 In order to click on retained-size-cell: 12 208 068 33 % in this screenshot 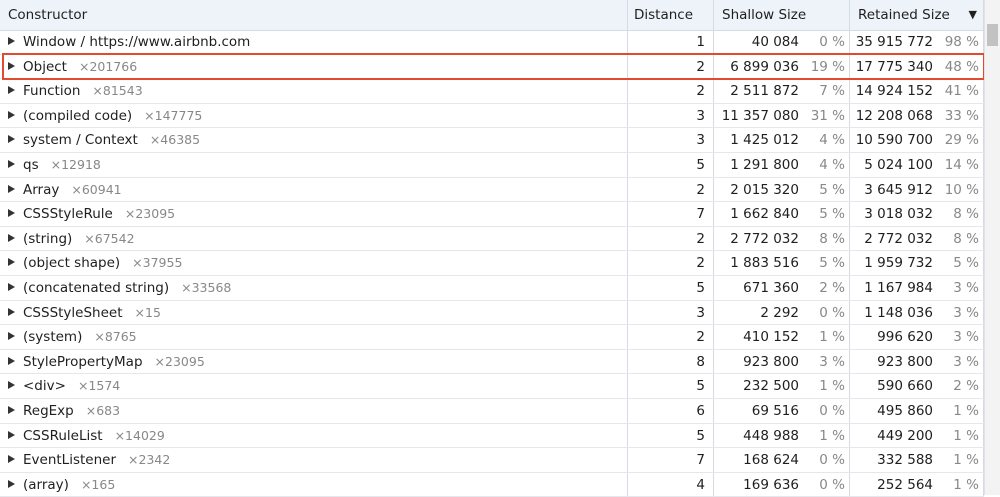, I will do `click(917, 115)`.